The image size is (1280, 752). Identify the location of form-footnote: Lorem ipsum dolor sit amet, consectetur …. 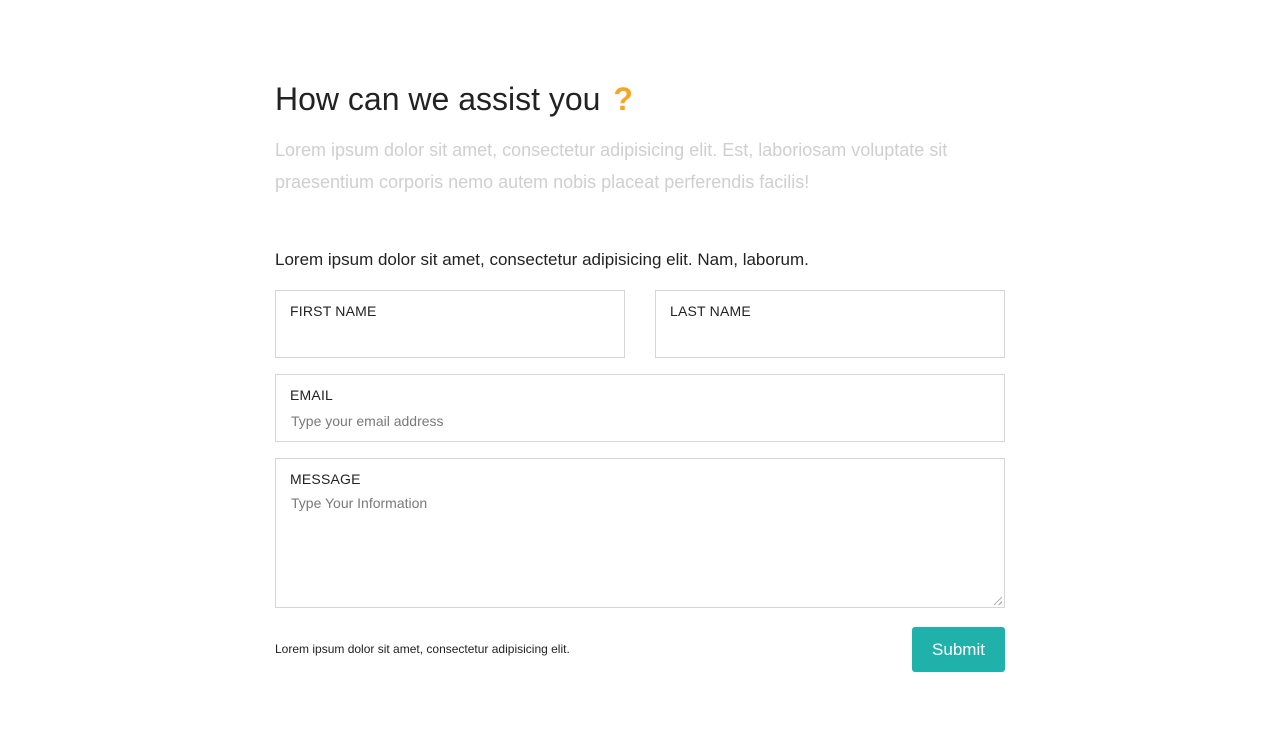
(422, 649).